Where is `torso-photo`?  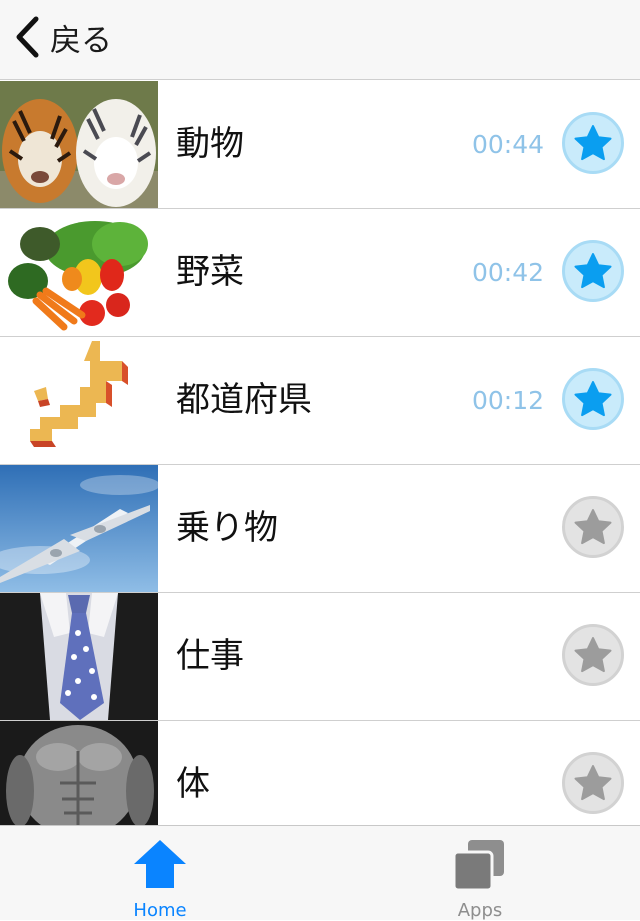 torso-photo is located at coordinates (79, 773).